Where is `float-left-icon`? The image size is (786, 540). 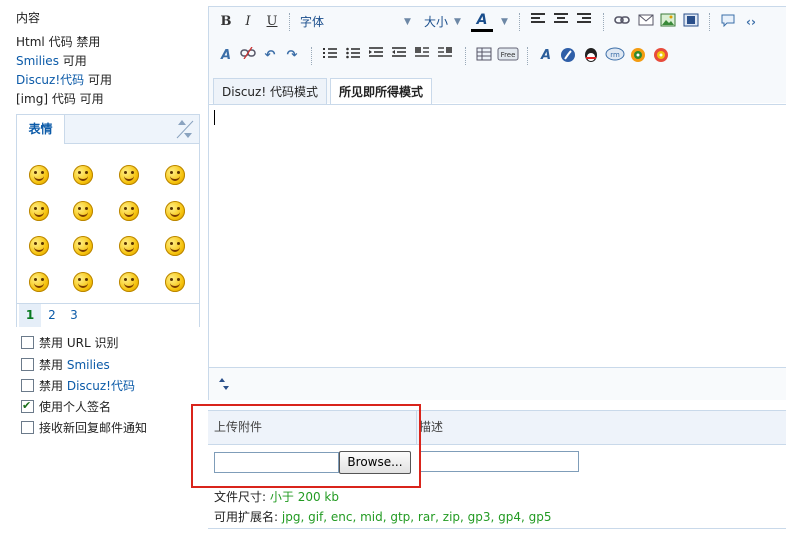
float-left-icon is located at coordinates (422, 56).